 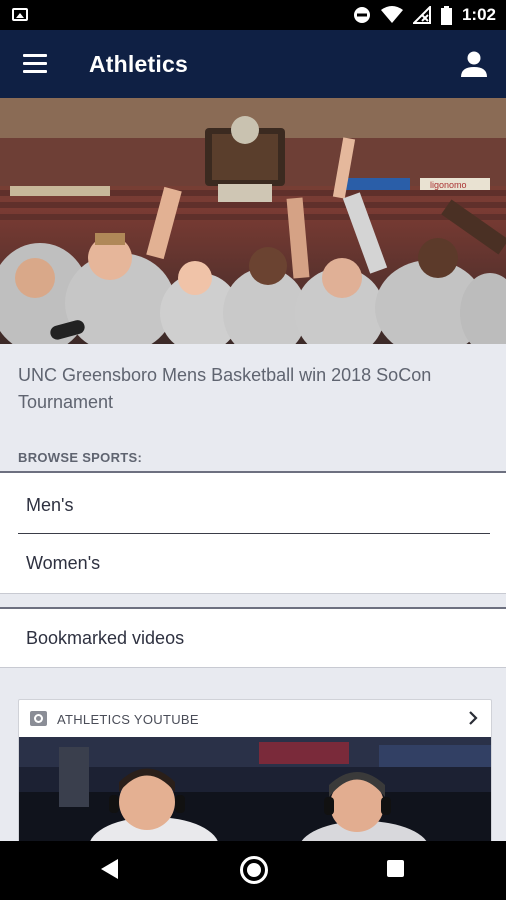 I want to click on browse-sports-card: Men's Women's, so click(x=253, y=532).